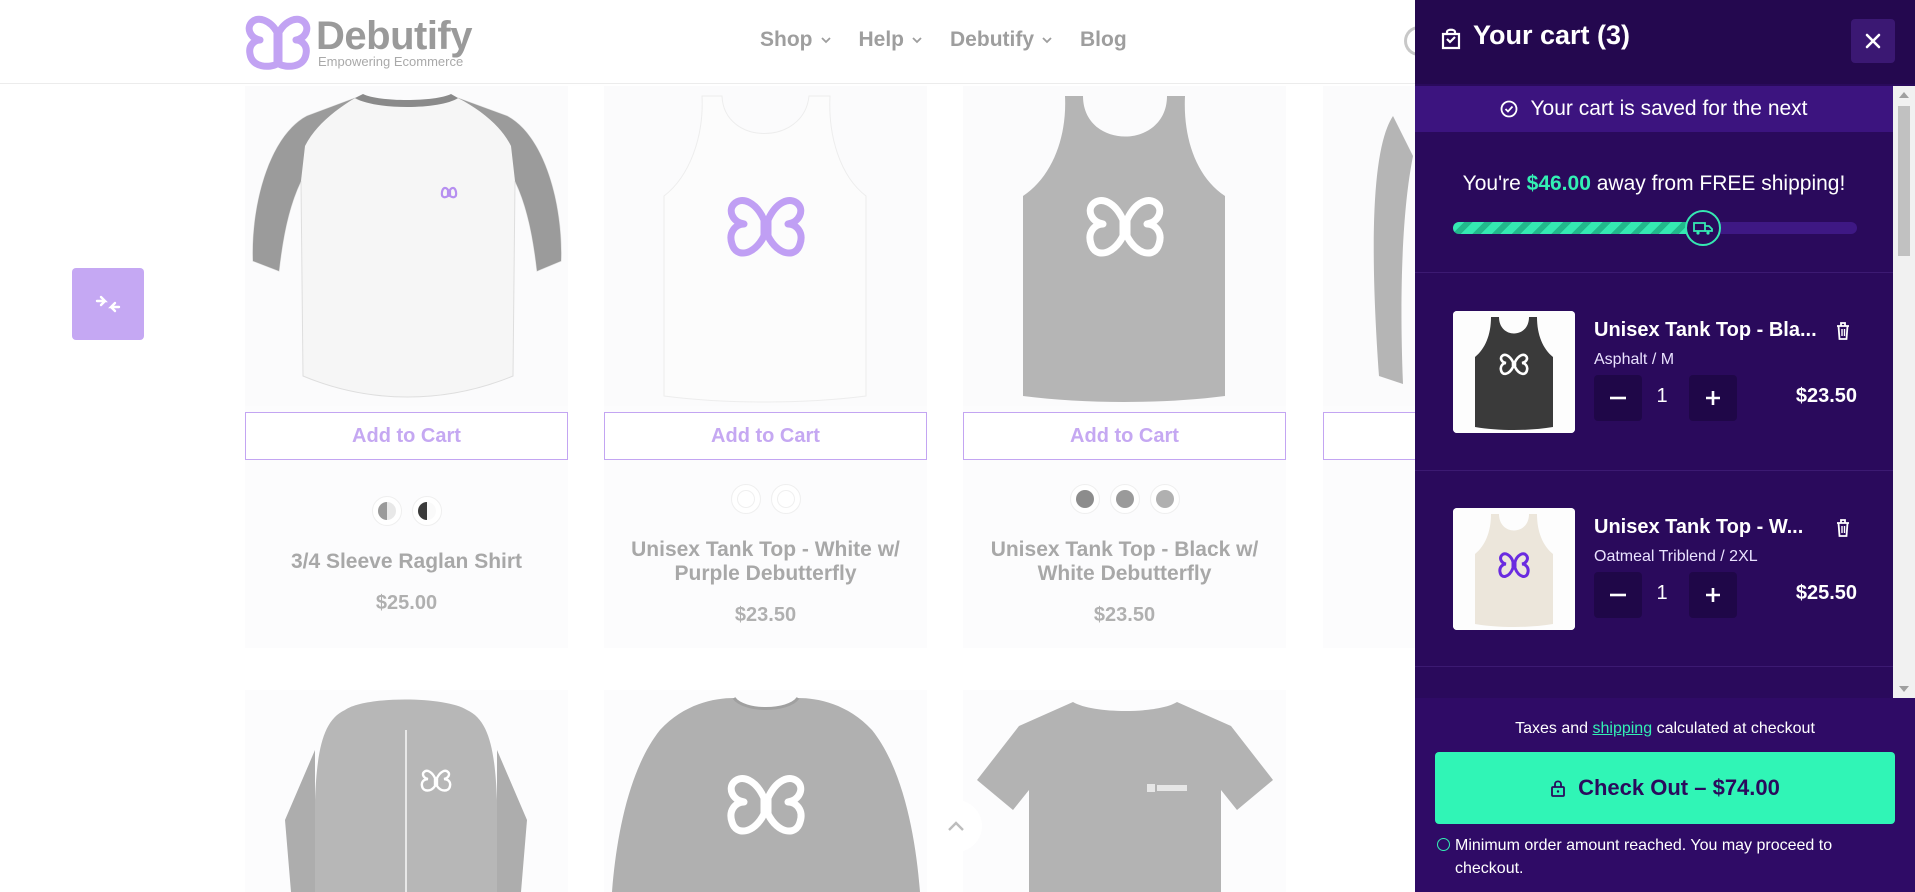 The image size is (1915, 892). I want to click on dark-tank-thumb, so click(1514, 372).